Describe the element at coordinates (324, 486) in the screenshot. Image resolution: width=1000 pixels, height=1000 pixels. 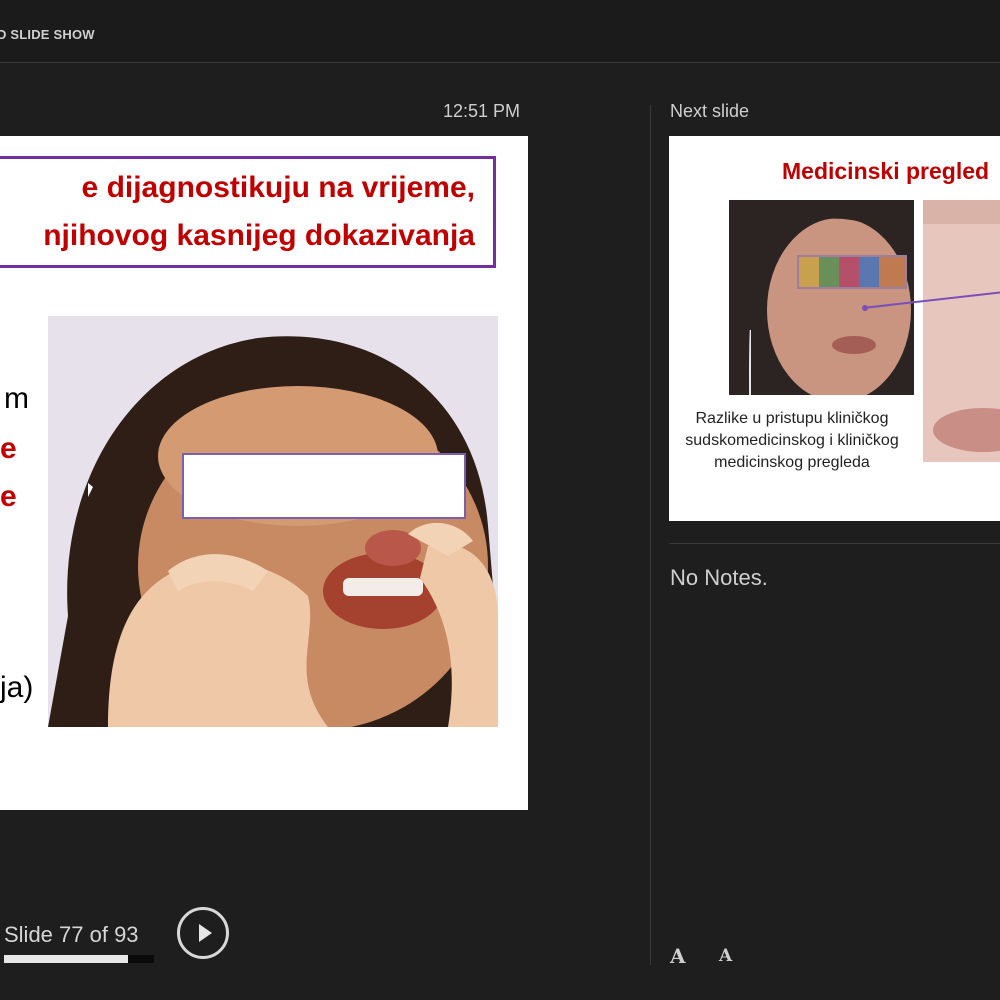
I see `face-redaction-box` at that location.